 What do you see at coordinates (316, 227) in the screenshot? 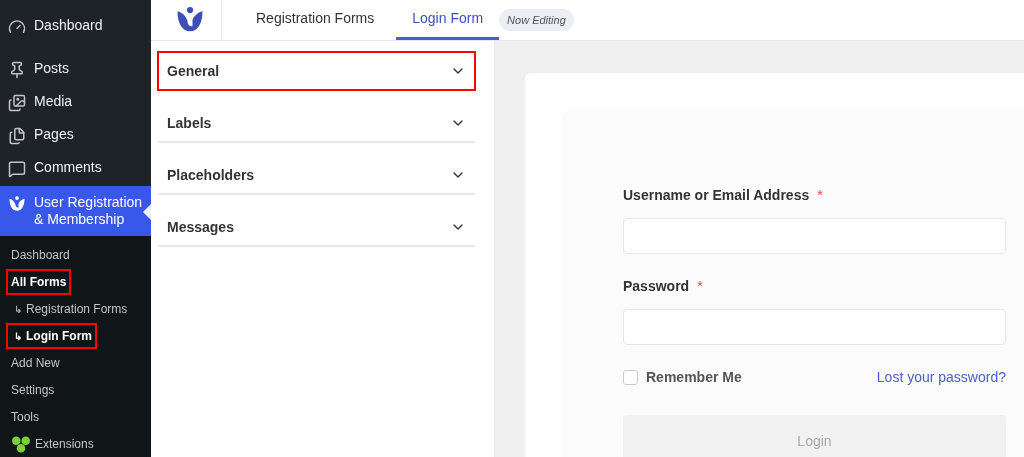
I see `accordion-header: Messages` at bounding box center [316, 227].